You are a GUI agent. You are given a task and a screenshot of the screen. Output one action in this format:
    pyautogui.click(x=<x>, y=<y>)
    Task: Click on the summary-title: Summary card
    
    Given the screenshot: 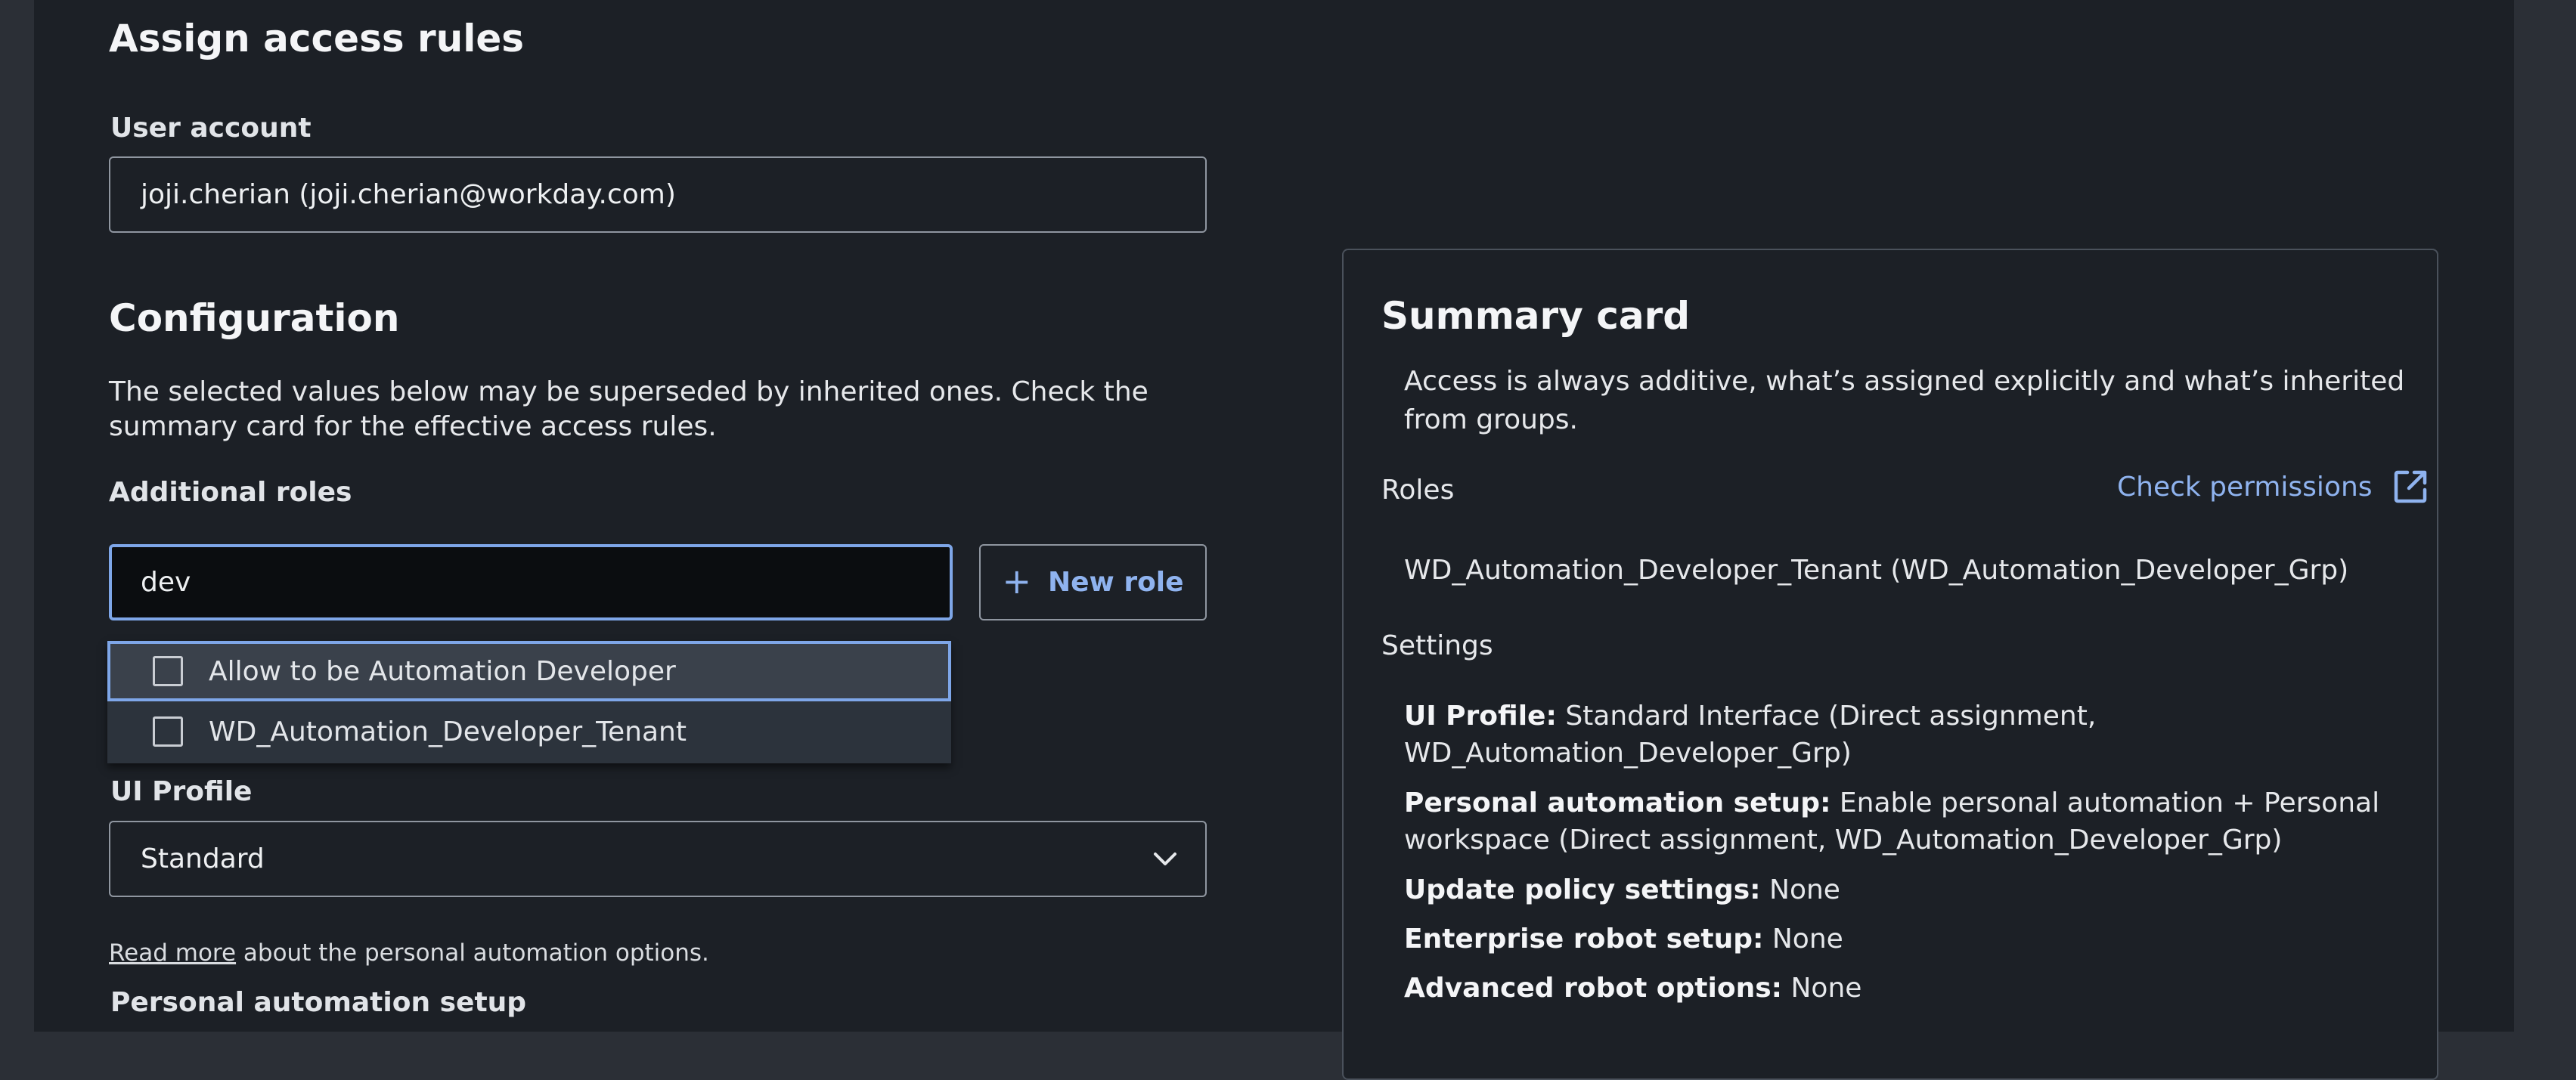 What is the action you would take?
    pyautogui.click(x=1536, y=316)
    